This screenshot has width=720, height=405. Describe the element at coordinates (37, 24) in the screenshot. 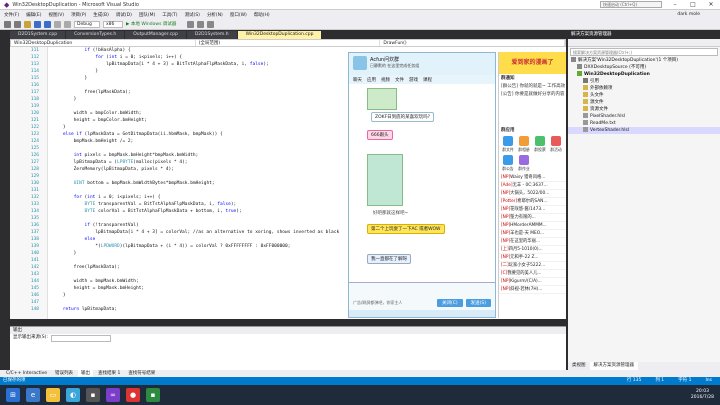

I see `save-icon` at that location.